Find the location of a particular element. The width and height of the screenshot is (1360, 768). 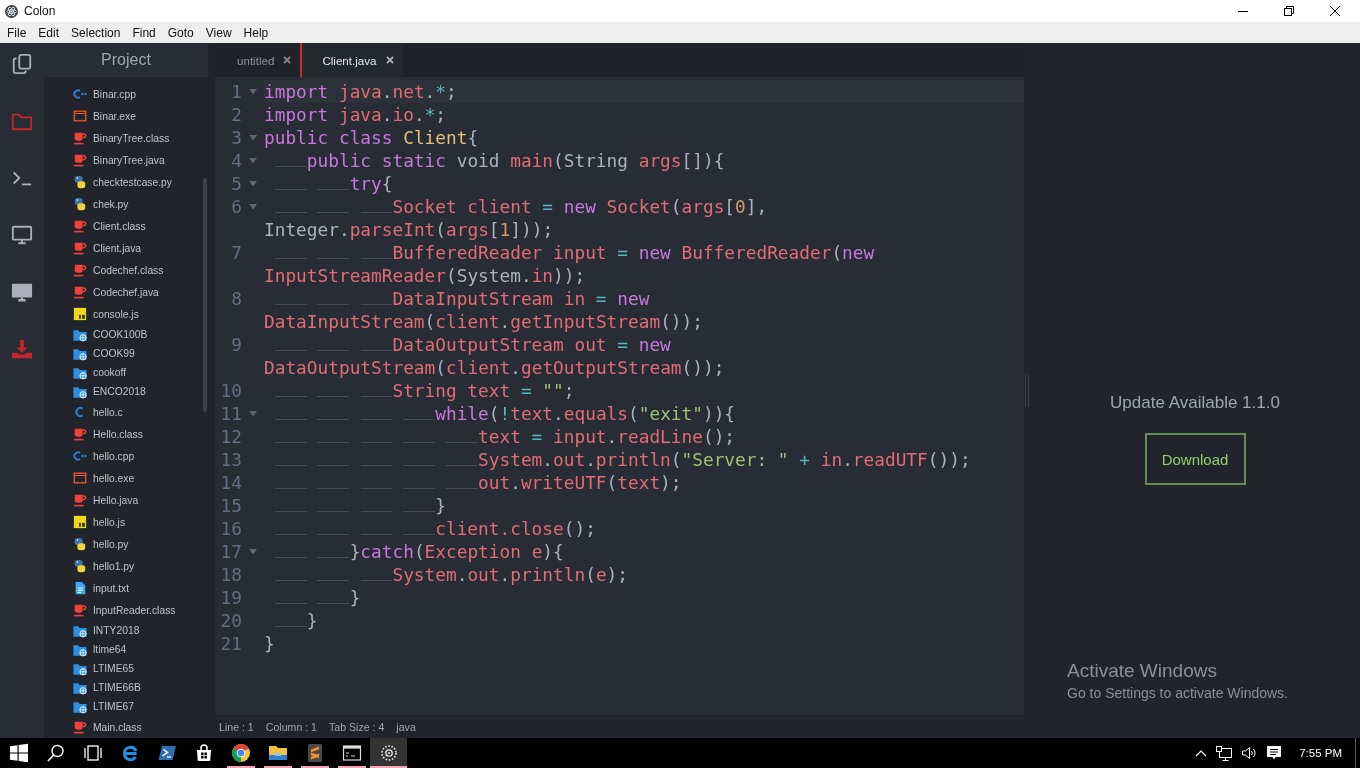

project-entry: hello1.py is located at coordinates (104, 566).